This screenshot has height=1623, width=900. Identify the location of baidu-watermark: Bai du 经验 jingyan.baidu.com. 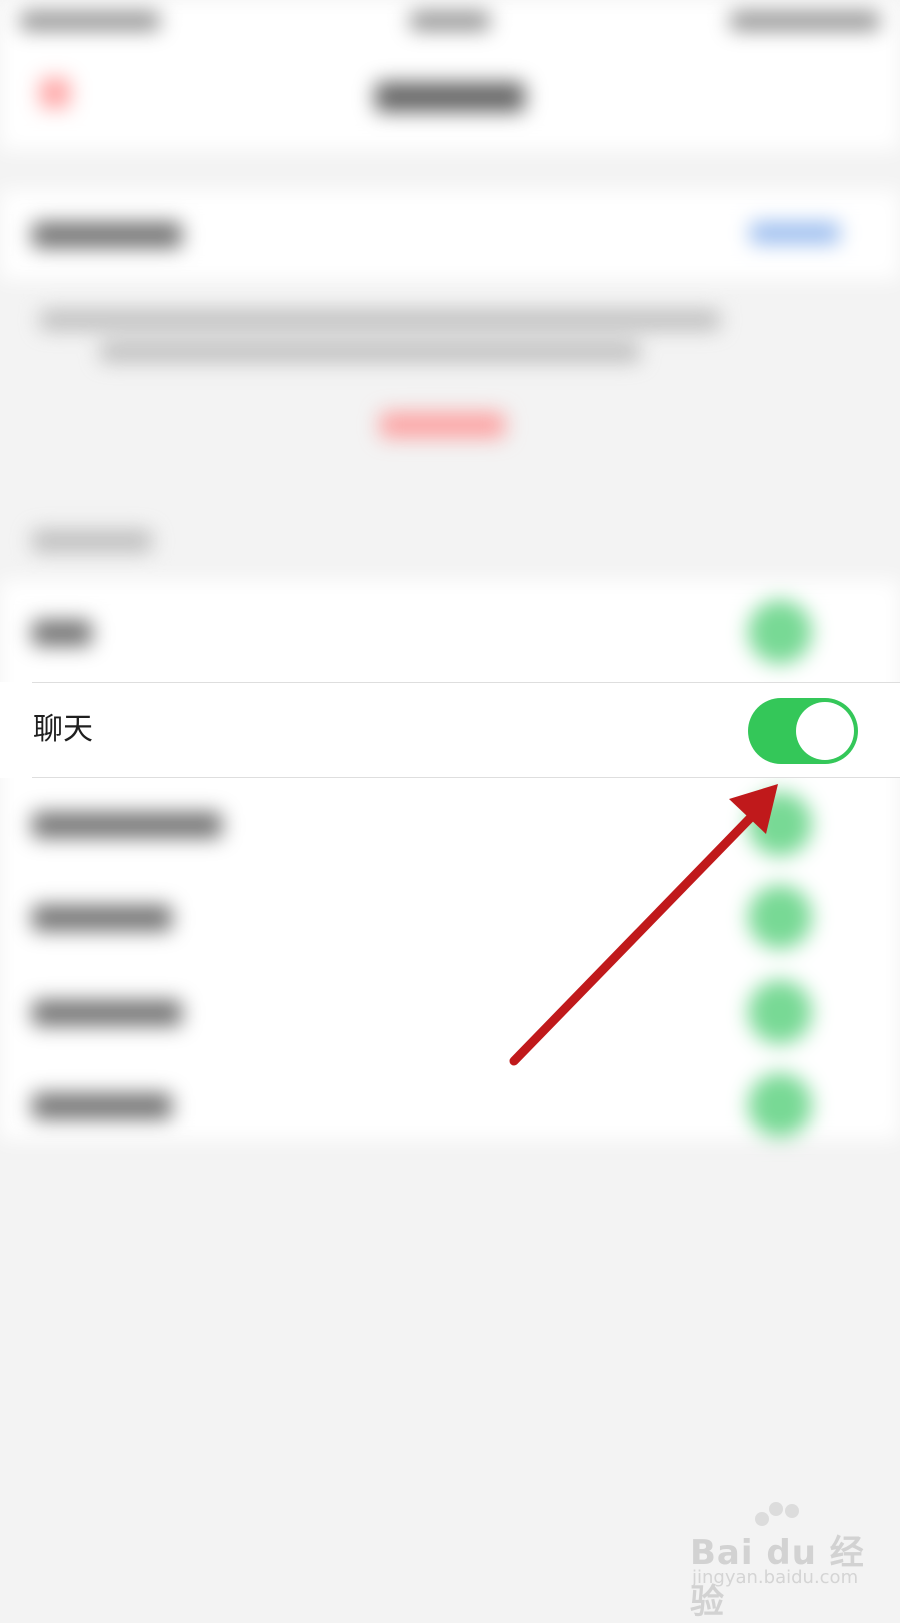
(790, 1562).